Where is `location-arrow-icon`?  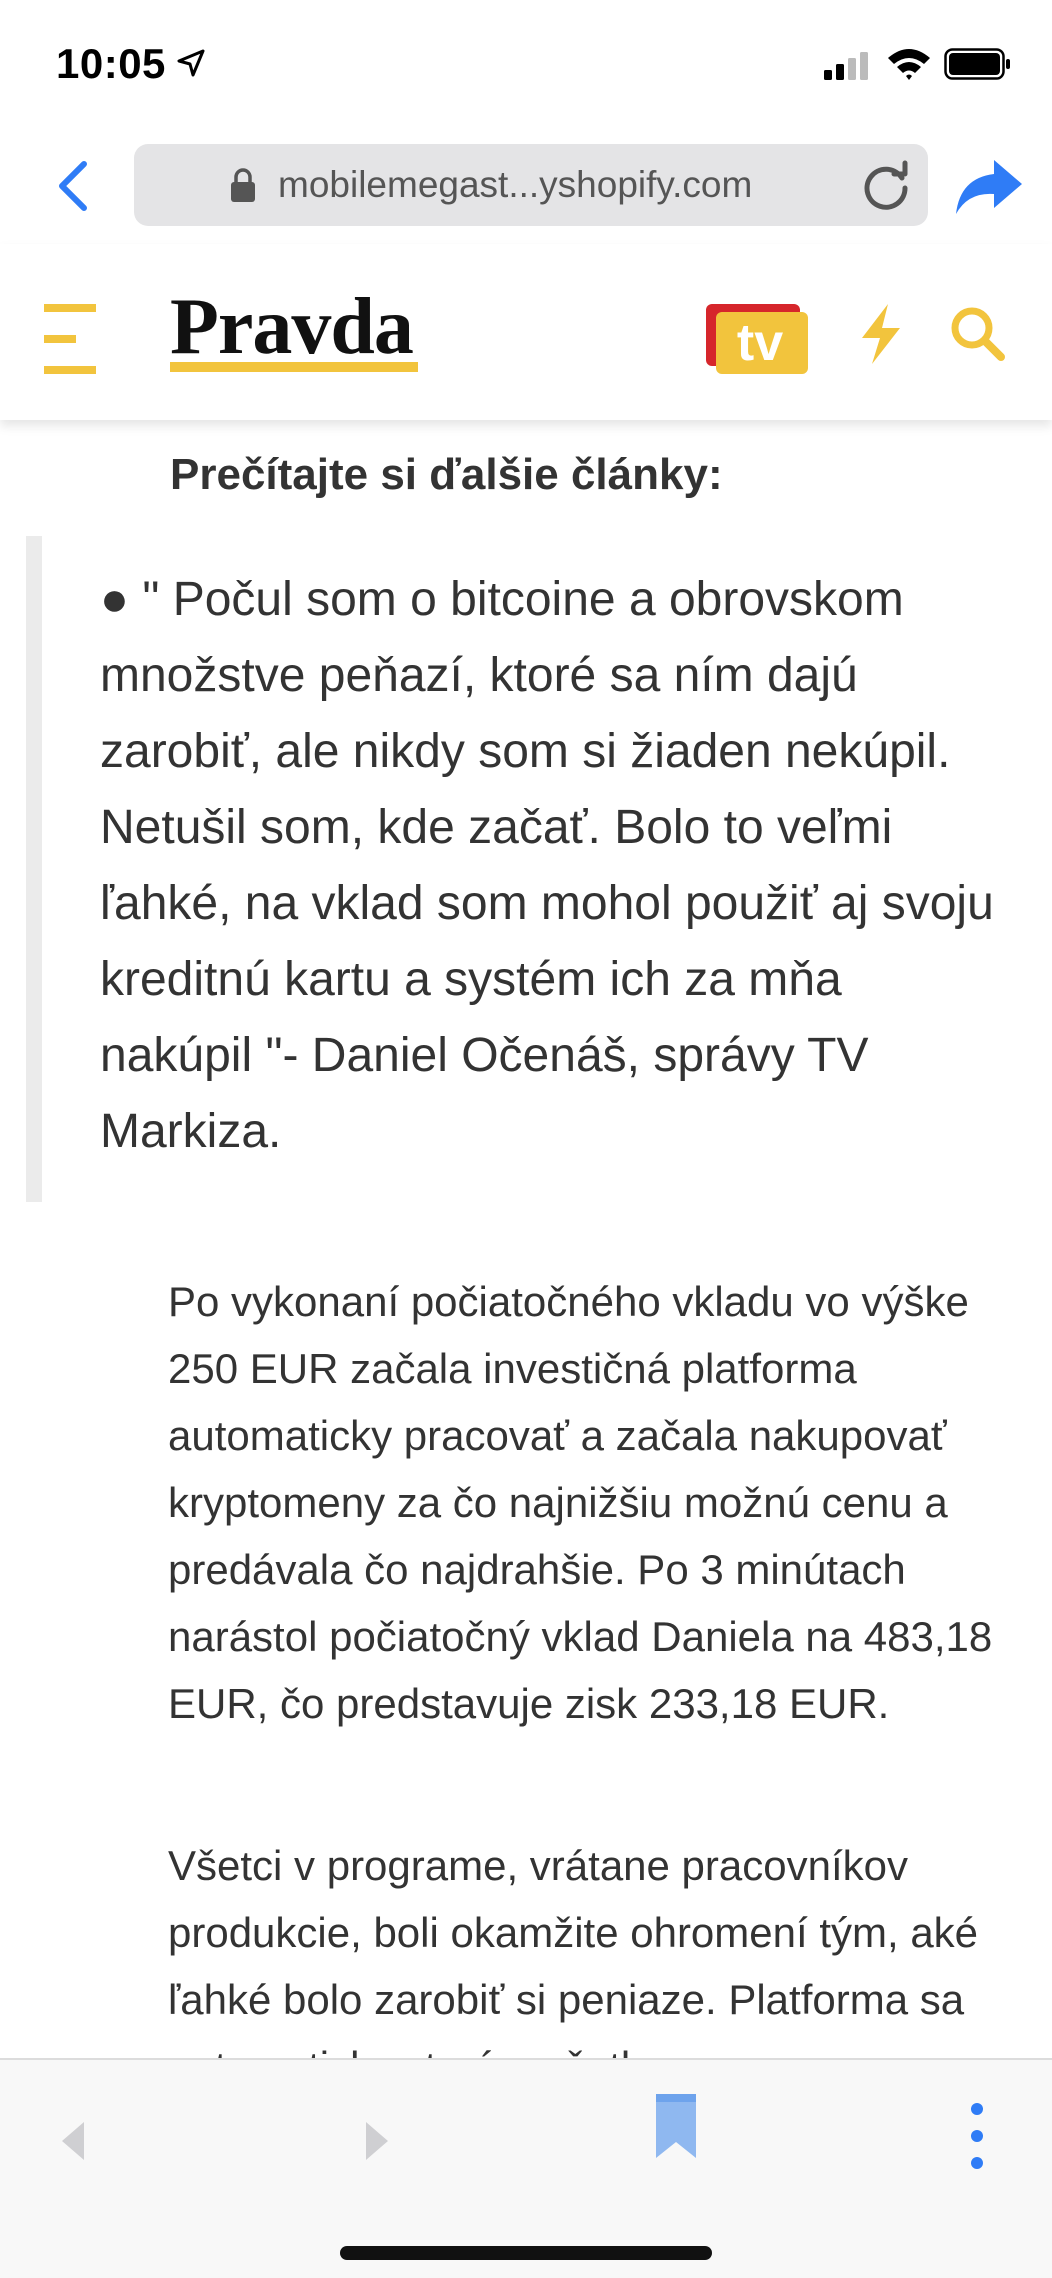 location-arrow-icon is located at coordinates (191, 63).